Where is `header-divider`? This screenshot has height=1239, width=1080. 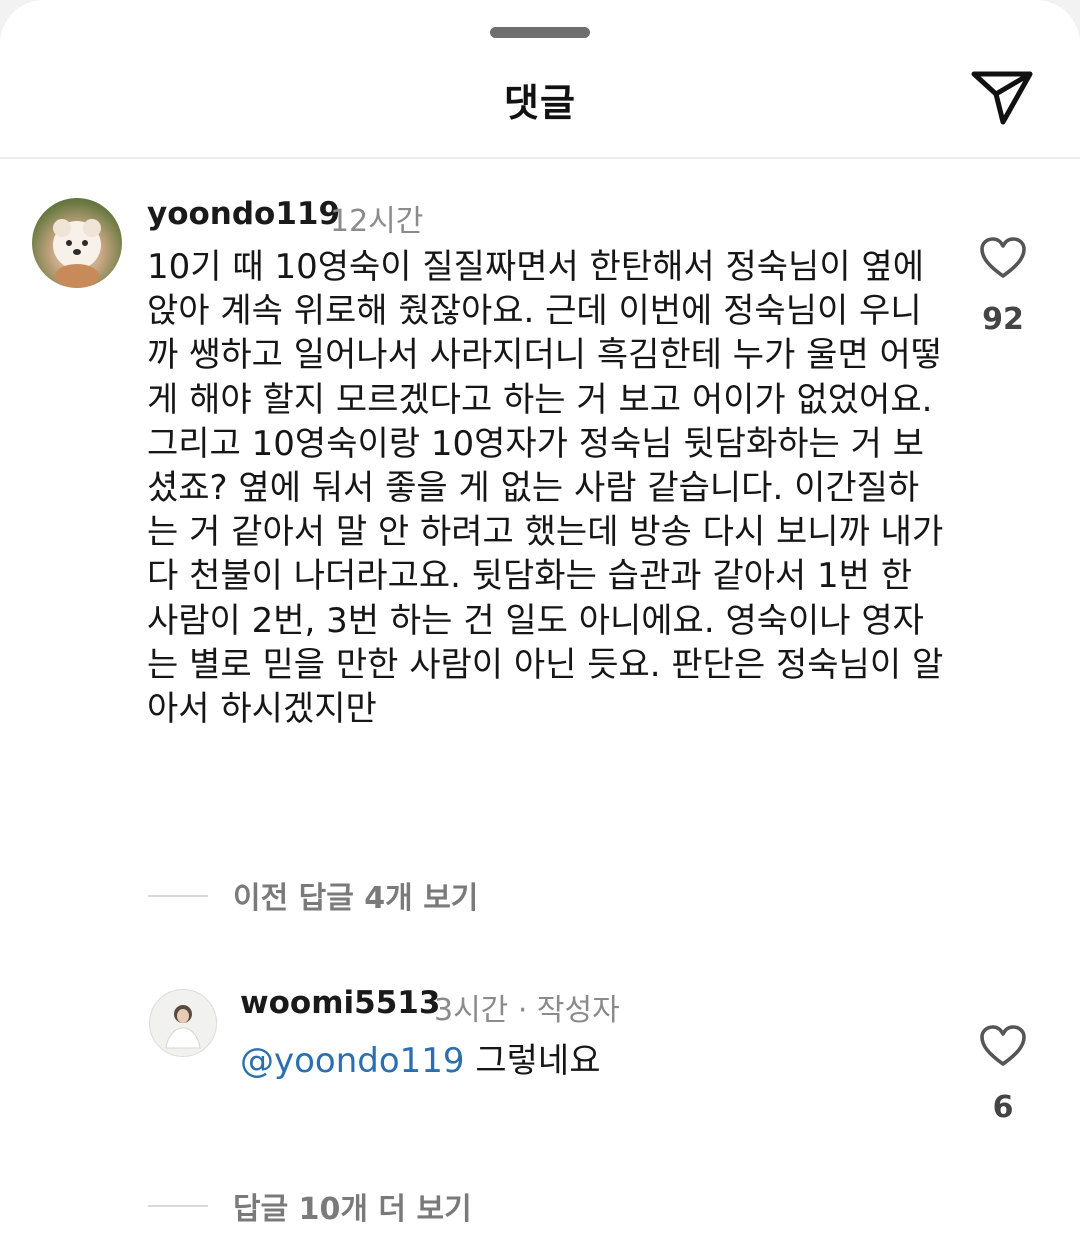
header-divider is located at coordinates (540, 158).